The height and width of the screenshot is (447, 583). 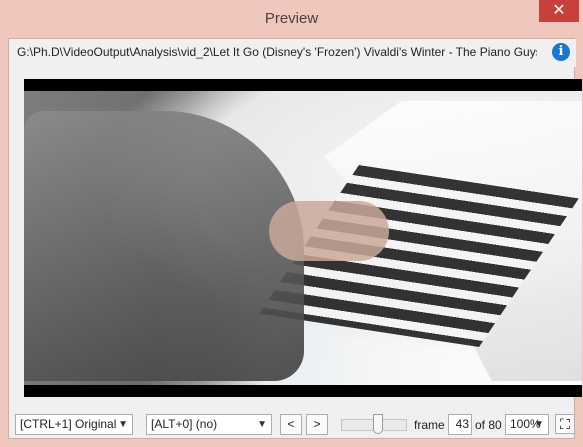 What do you see at coordinates (429, 425) in the screenshot?
I see `frame-label: frame` at bounding box center [429, 425].